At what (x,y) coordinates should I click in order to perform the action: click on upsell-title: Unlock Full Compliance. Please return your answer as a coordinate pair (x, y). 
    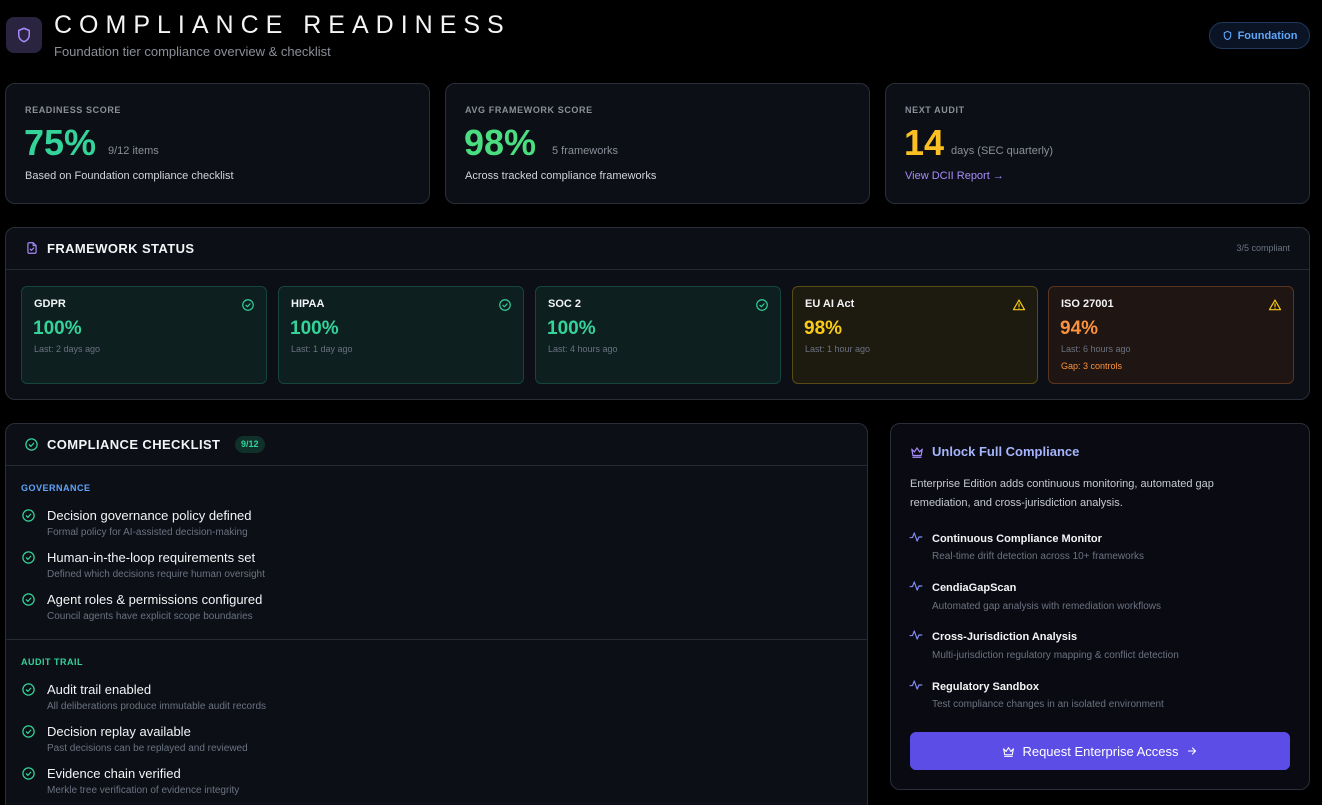
    Looking at the image, I should click on (1006, 451).